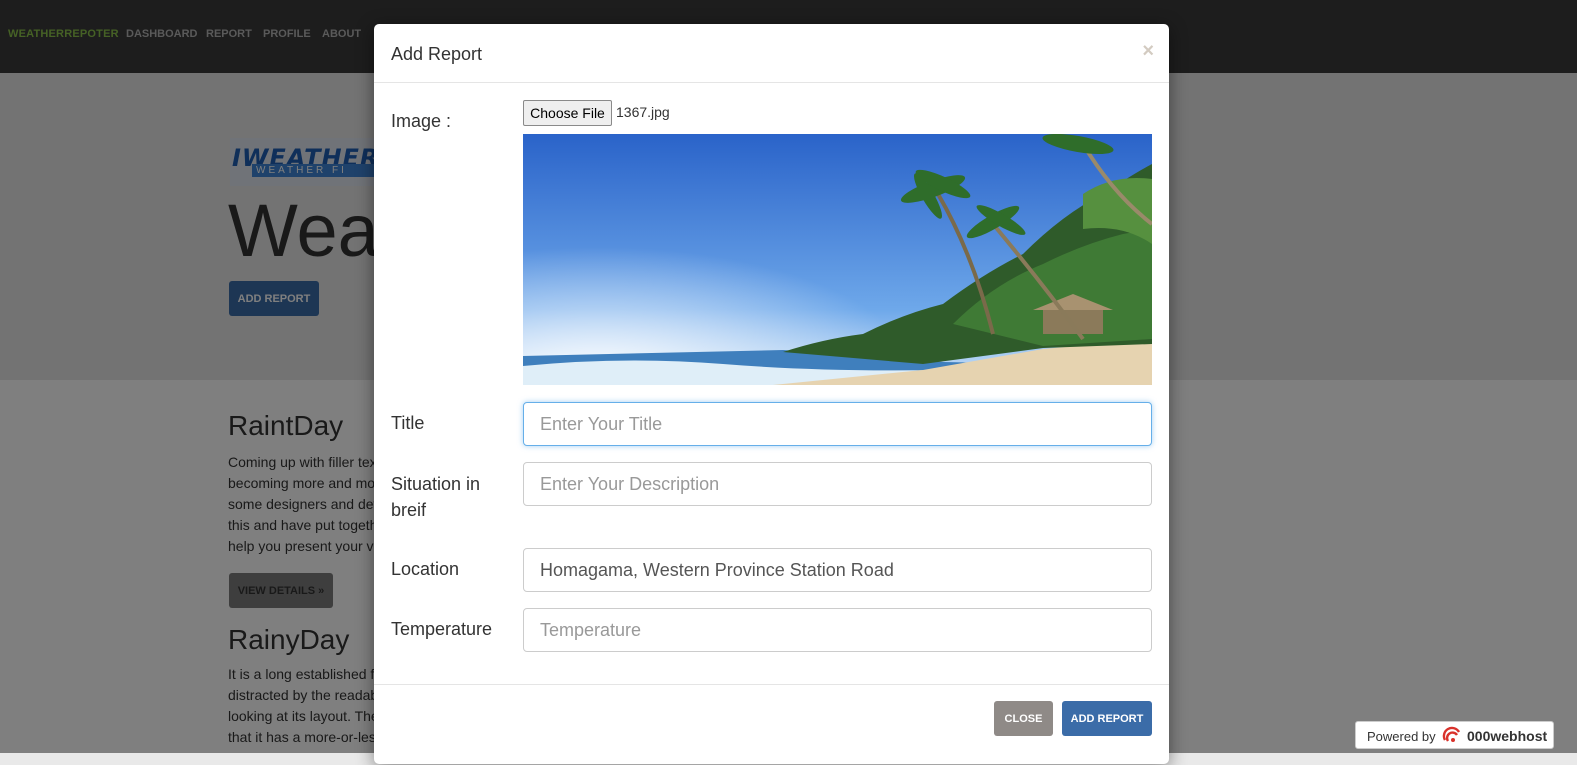 The height and width of the screenshot is (765, 1577). Describe the element at coordinates (1107, 718) in the screenshot. I see `add-report-button: ADD REPORT` at that location.